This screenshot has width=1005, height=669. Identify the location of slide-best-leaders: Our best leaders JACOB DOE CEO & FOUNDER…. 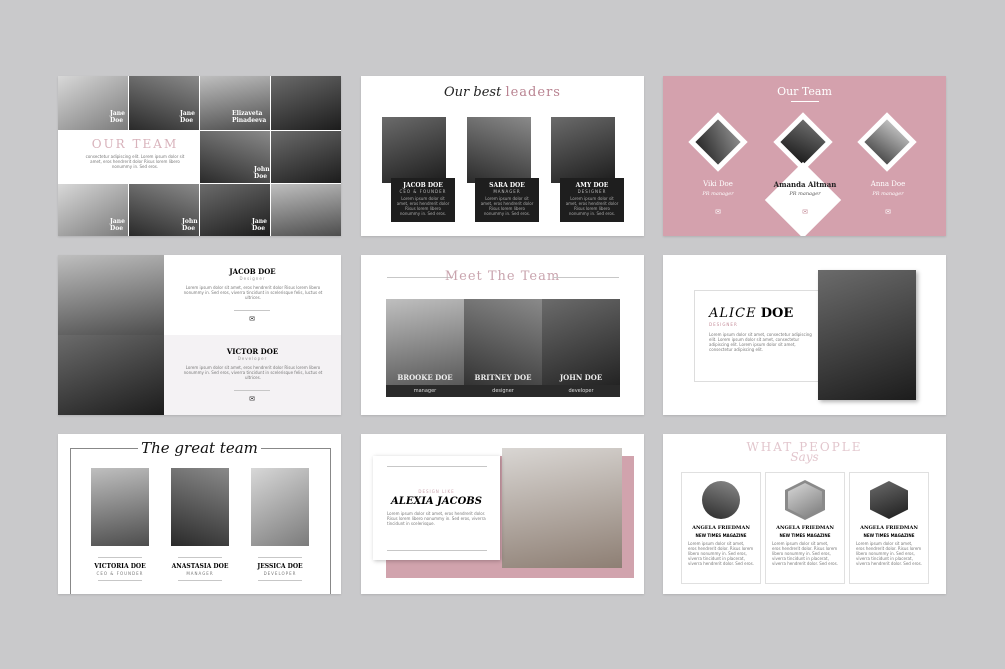
(502, 156).